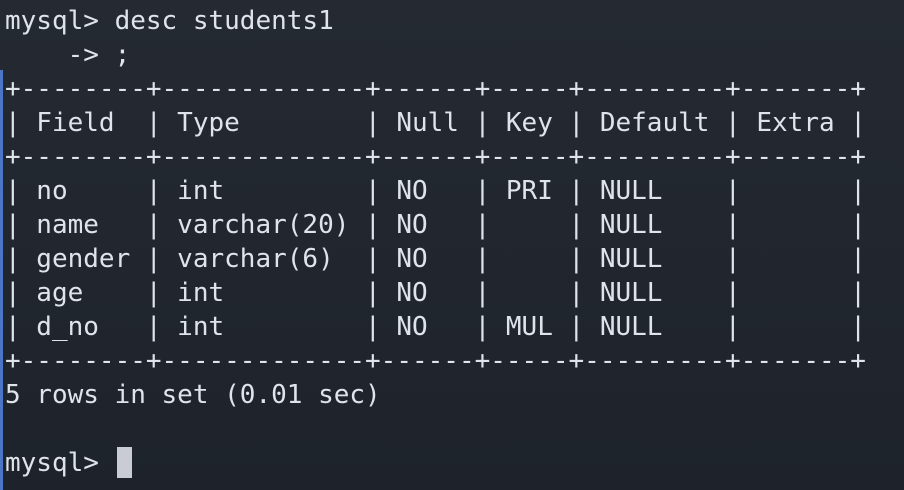 This screenshot has height=490, width=904. Describe the element at coordinates (435, 225) in the screenshot. I see `table-row: | name | varchar(20) | NO | | NULL | |` at that location.